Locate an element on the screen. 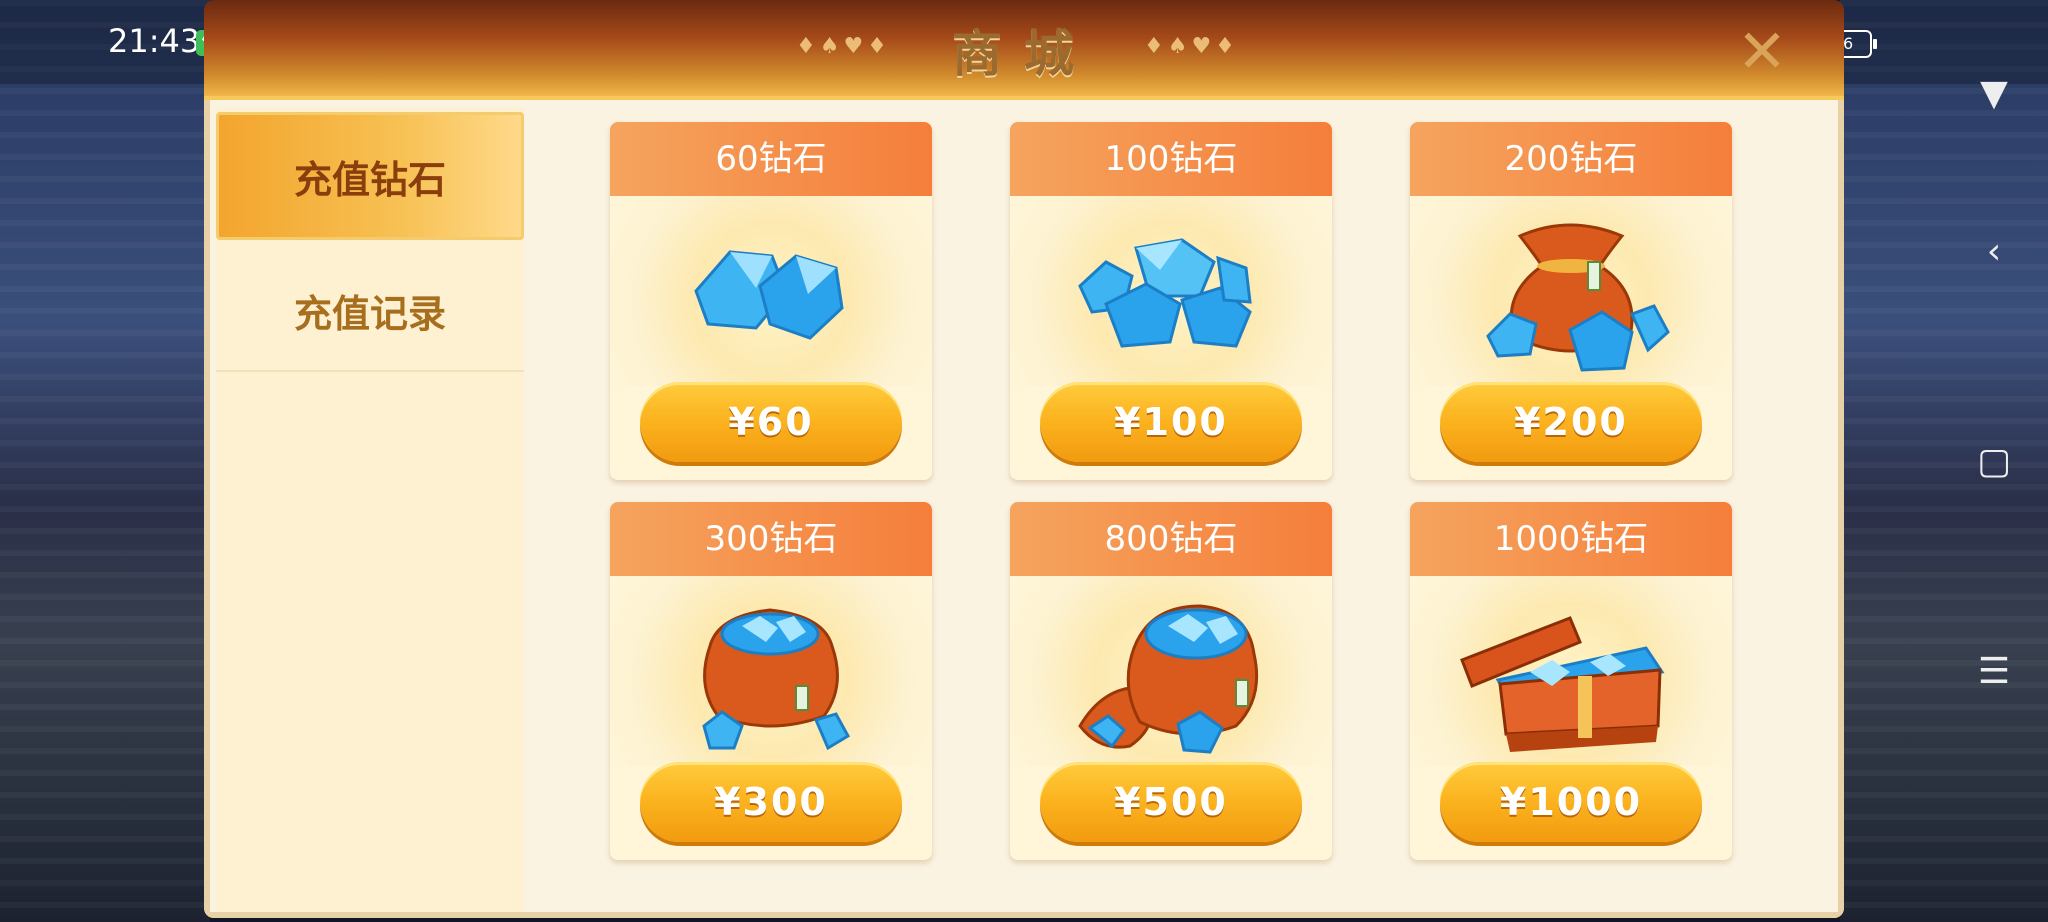 This screenshot has width=2048, height=922. price-button: ¥500 is located at coordinates (1171, 802).